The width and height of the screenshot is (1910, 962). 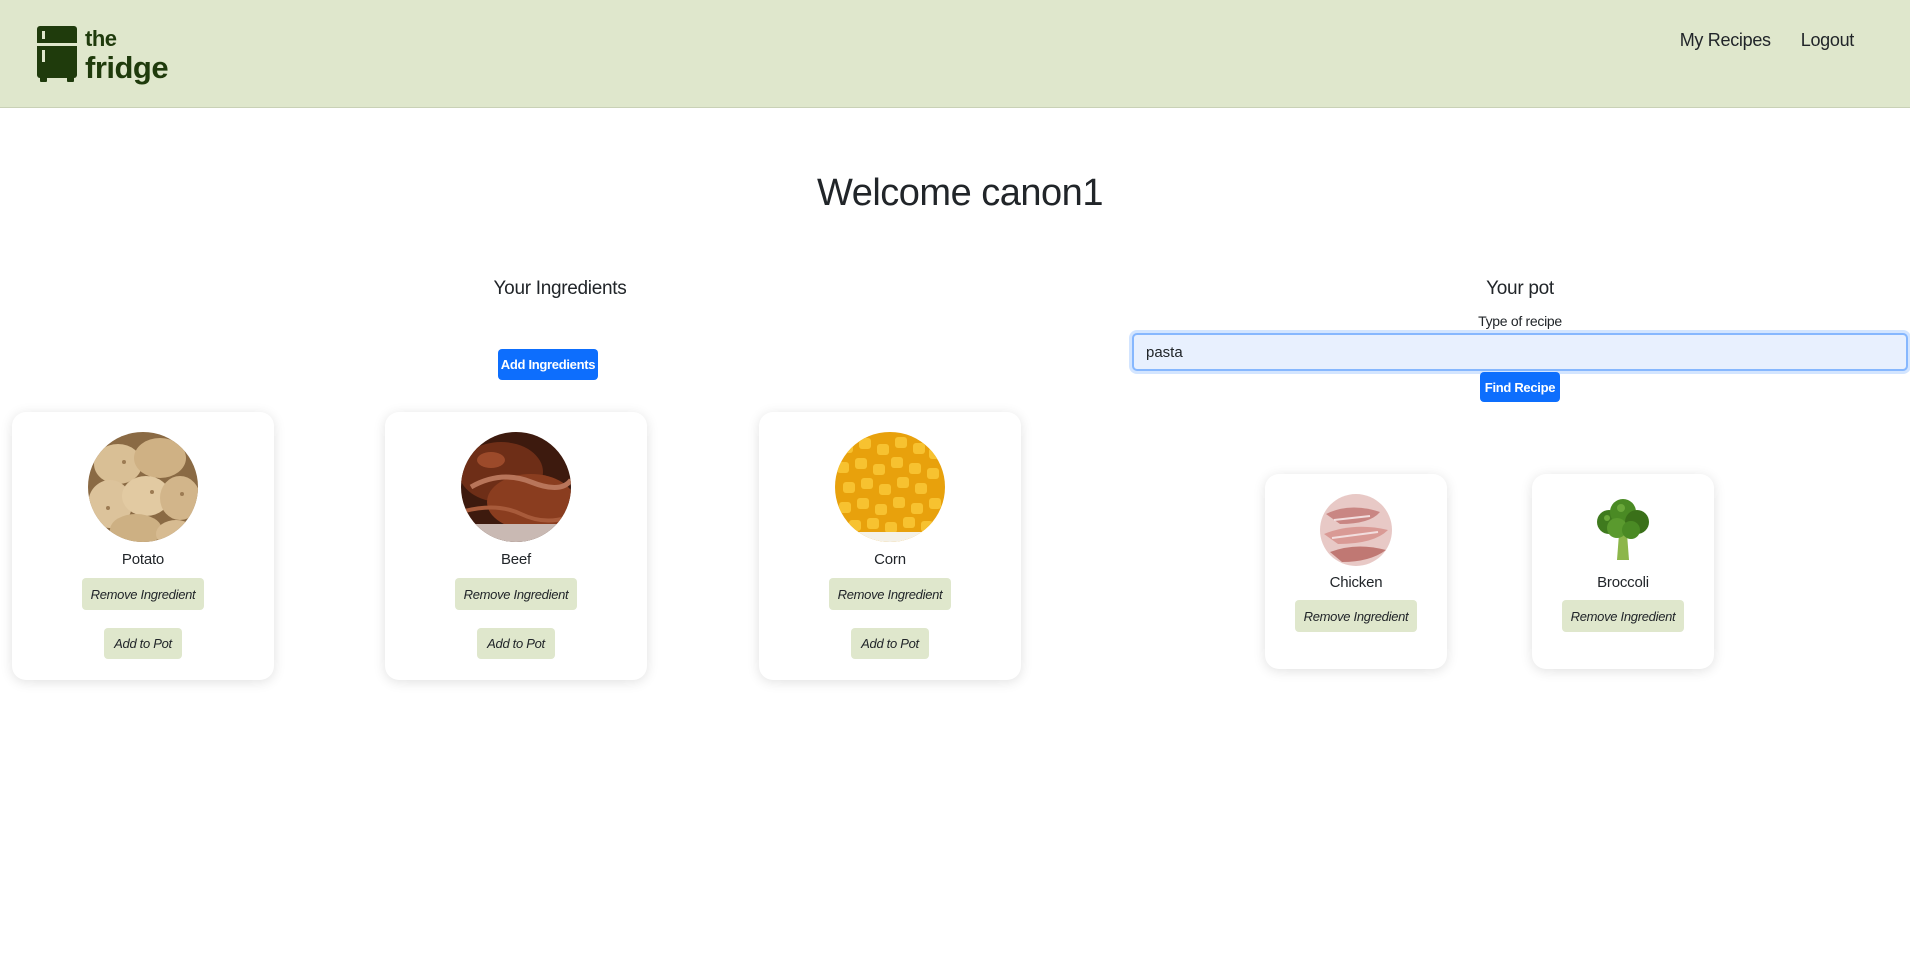 I want to click on potato-image, so click(x=143, y=487).